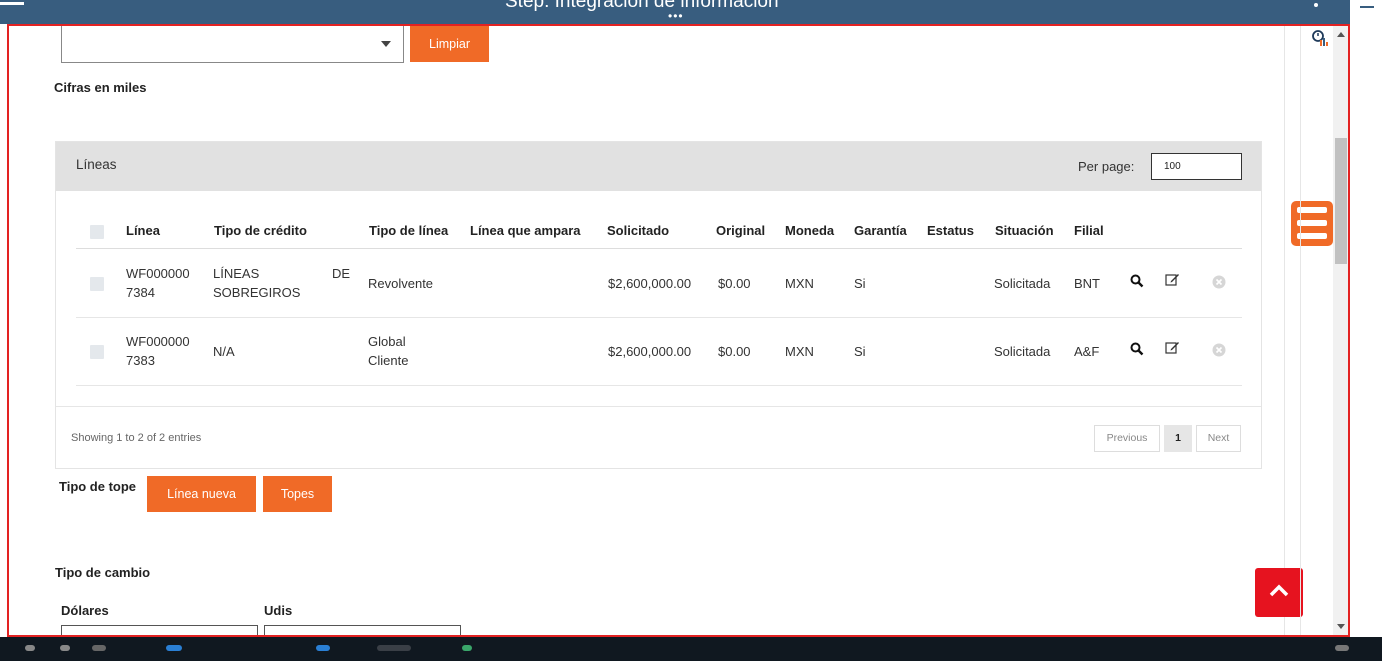 The width and height of the screenshot is (1382, 661). What do you see at coordinates (691, 649) in the screenshot?
I see `taskbar` at bounding box center [691, 649].